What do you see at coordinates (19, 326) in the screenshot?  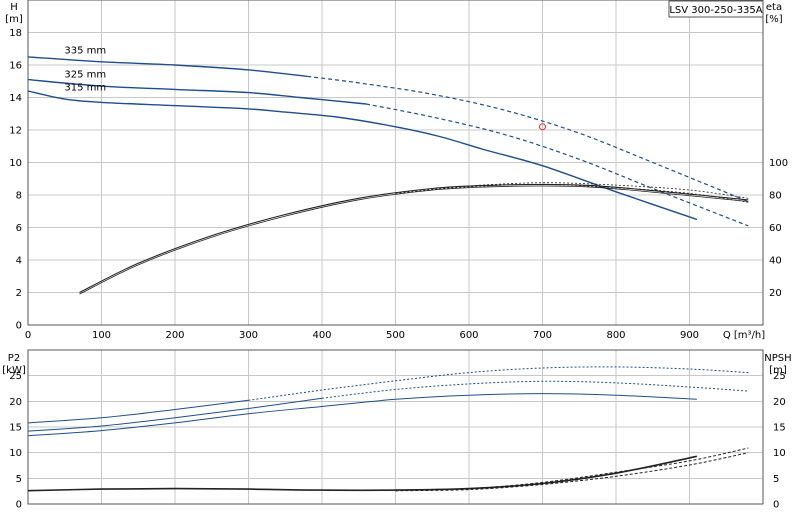 I see `top-ytick-label-0: 0` at bounding box center [19, 326].